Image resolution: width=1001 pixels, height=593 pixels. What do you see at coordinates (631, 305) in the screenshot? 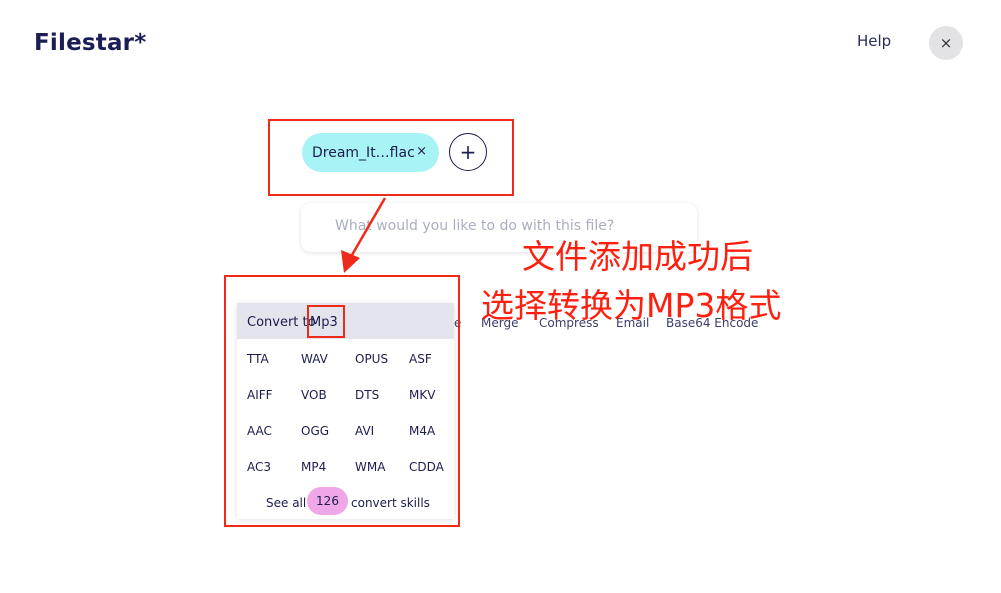
I see `annotation-text-line2: 选择转换为MP3格式` at bounding box center [631, 305].